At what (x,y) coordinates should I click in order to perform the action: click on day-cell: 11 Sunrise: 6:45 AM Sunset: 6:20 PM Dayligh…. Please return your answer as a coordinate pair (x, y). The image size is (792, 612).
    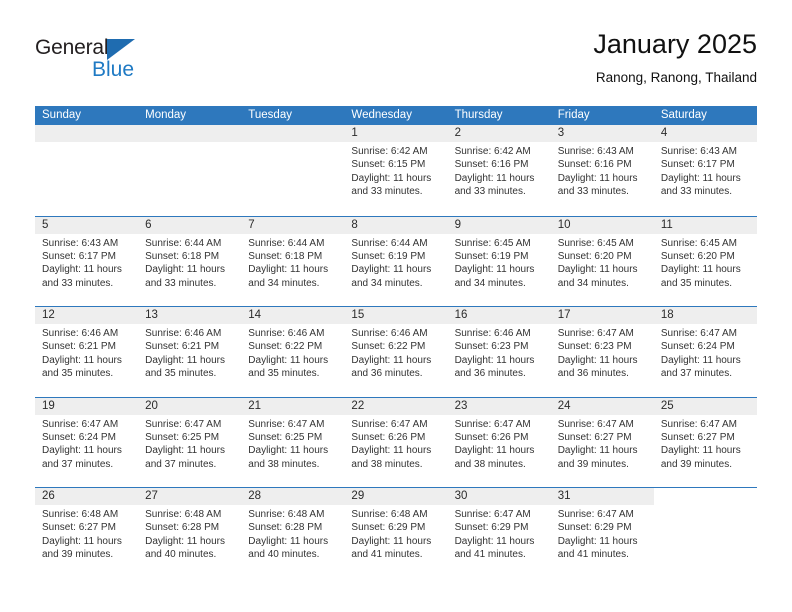
    Looking at the image, I should click on (705, 262).